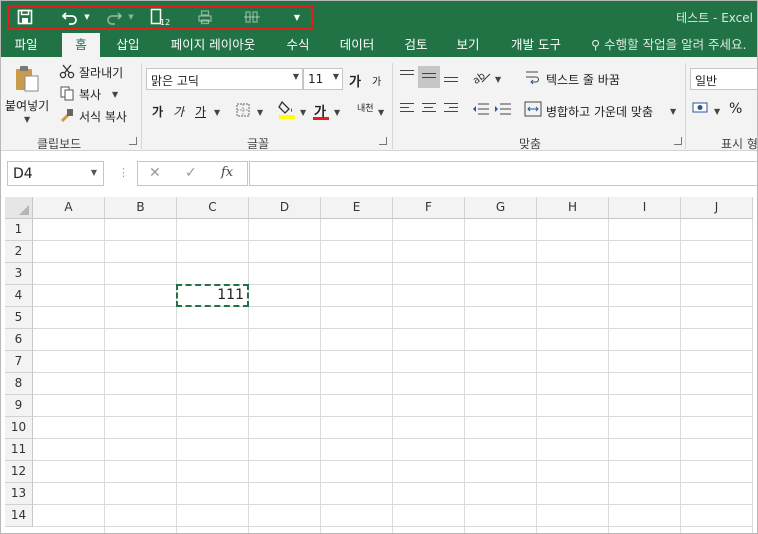 Image resolution: width=758 pixels, height=534 pixels. Describe the element at coordinates (27, 79) in the screenshot. I see `paste-icon` at that location.